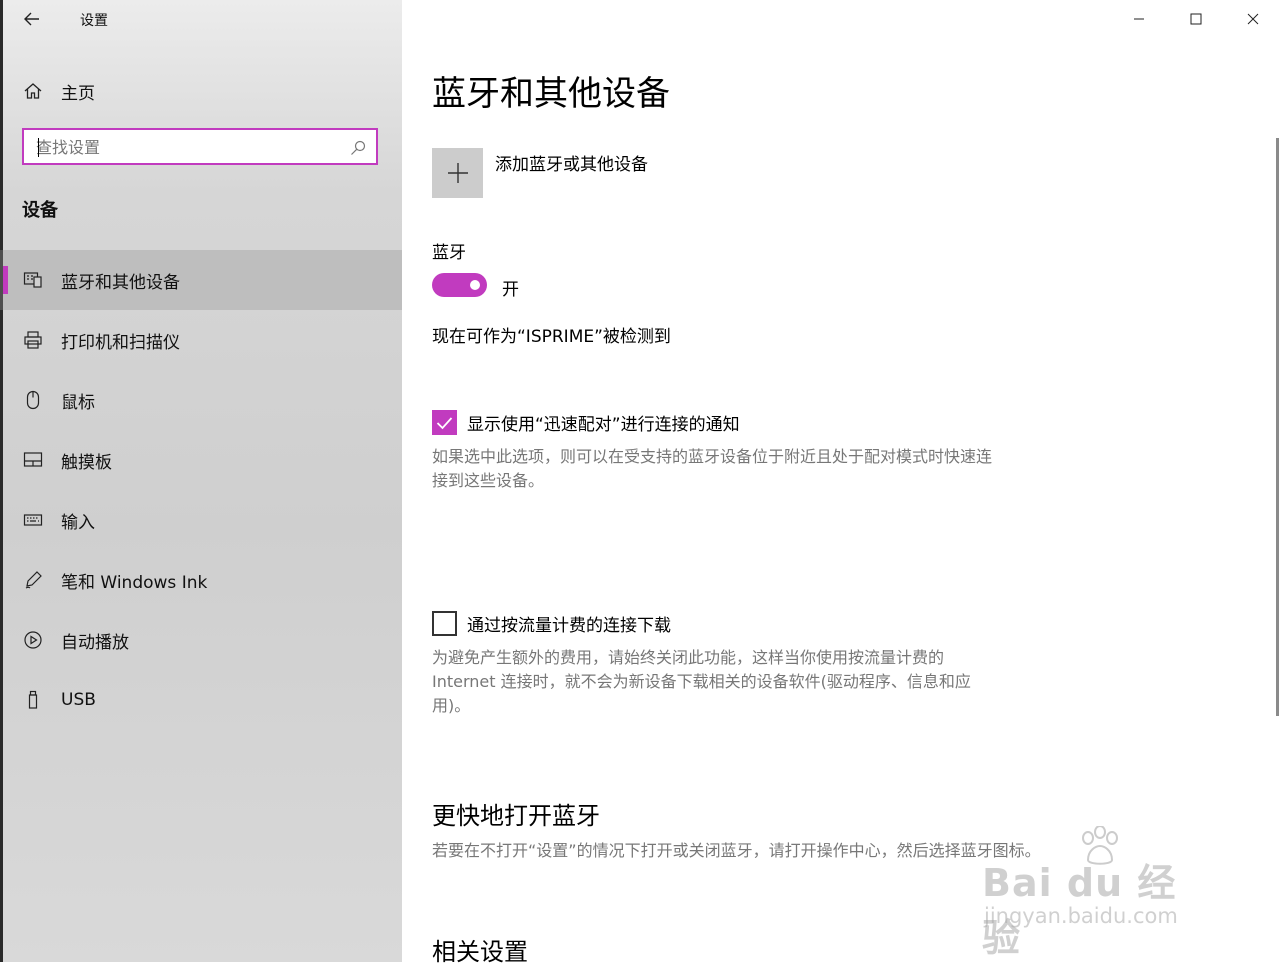 Image resolution: width=1281 pixels, height=967 pixels. What do you see at coordinates (78, 93) in the screenshot?
I see `sidebar-item-label: 主页` at bounding box center [78, 93].